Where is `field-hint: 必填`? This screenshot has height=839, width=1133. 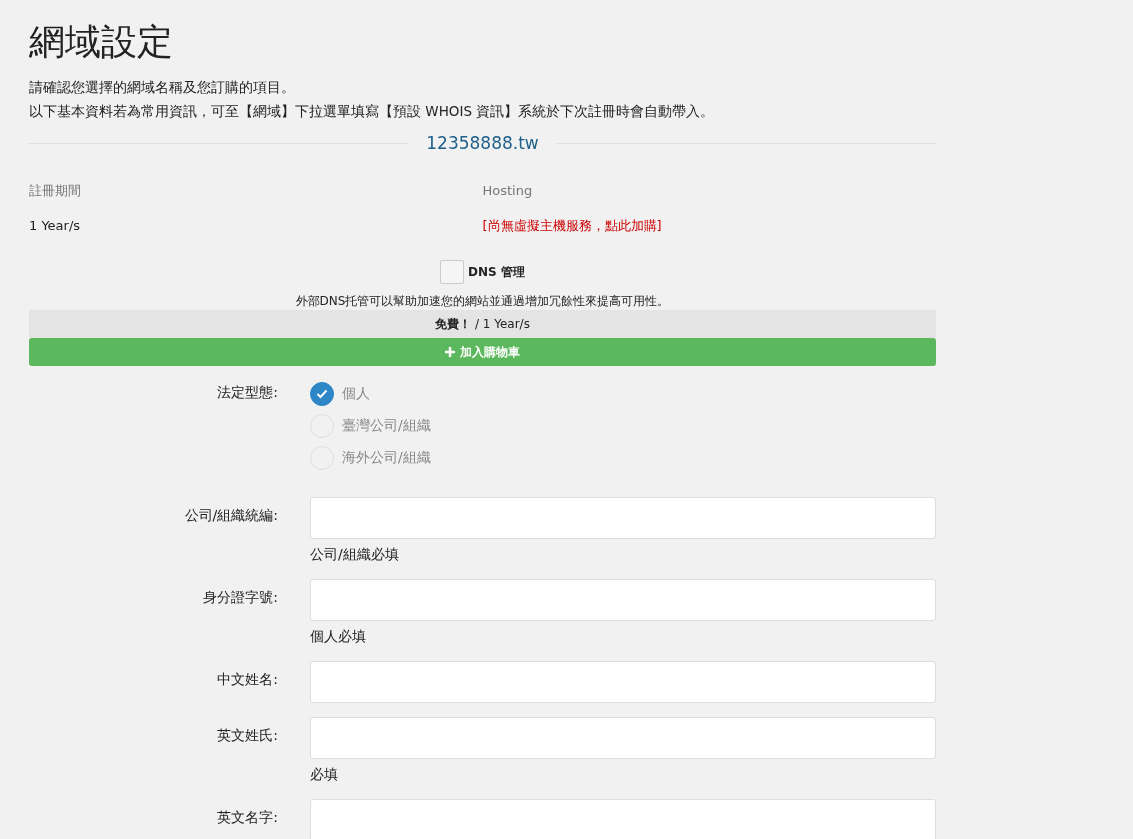
field-hint: 必填 is located at coordinates (324, 774).